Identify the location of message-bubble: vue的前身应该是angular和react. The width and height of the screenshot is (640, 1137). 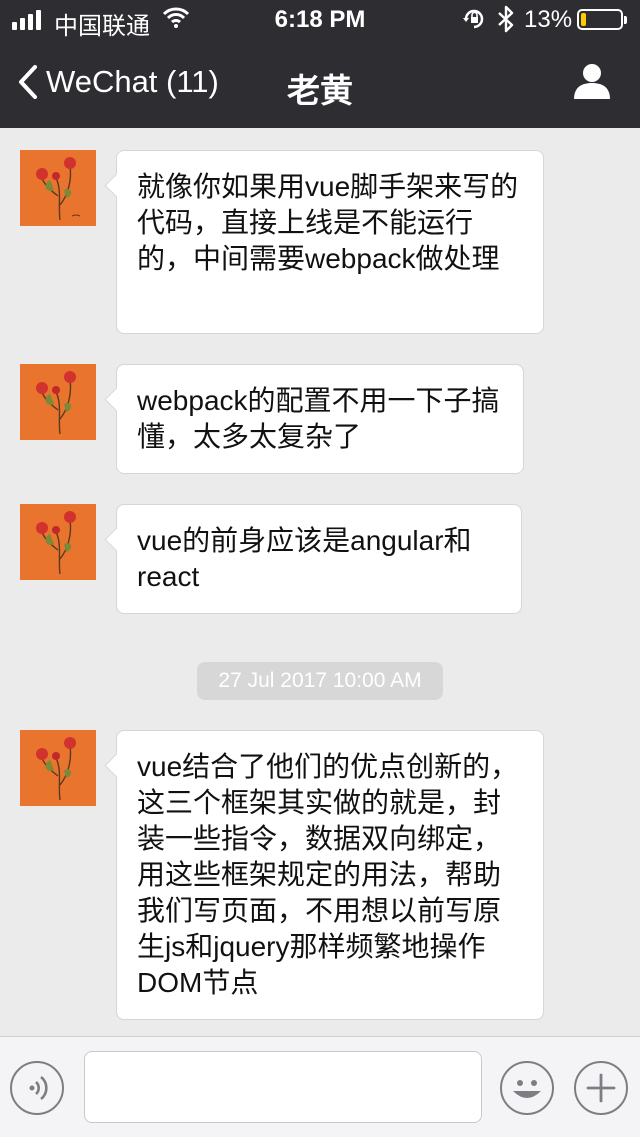
(319, 559).